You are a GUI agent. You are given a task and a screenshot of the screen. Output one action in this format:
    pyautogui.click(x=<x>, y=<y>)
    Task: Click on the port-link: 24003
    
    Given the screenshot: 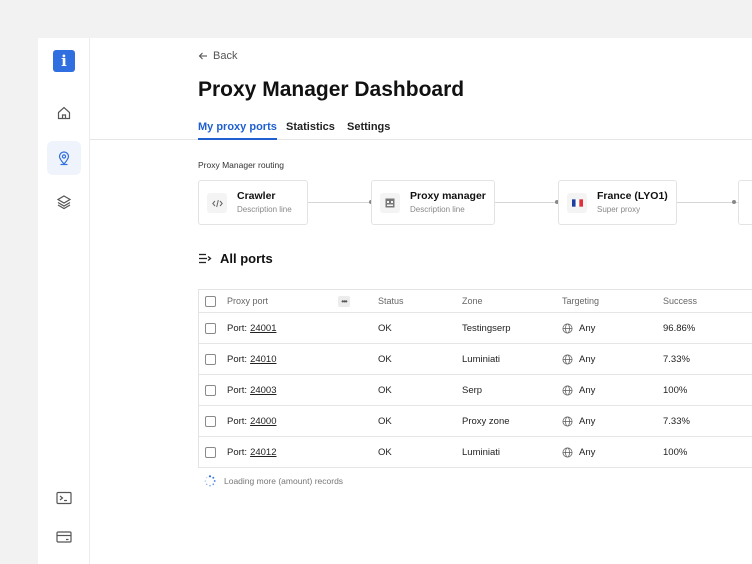 What is the action you would take?
    pyautogui.click(x=263, y=390)
    